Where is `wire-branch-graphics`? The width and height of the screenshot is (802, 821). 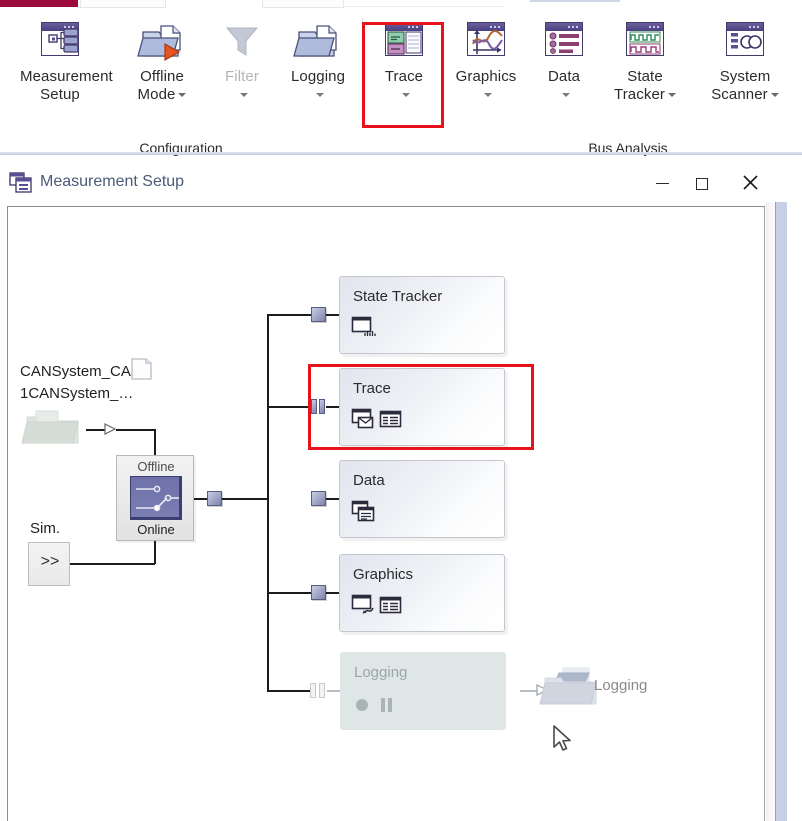
wire-branch-graphics is located at coordinates (289, 593).